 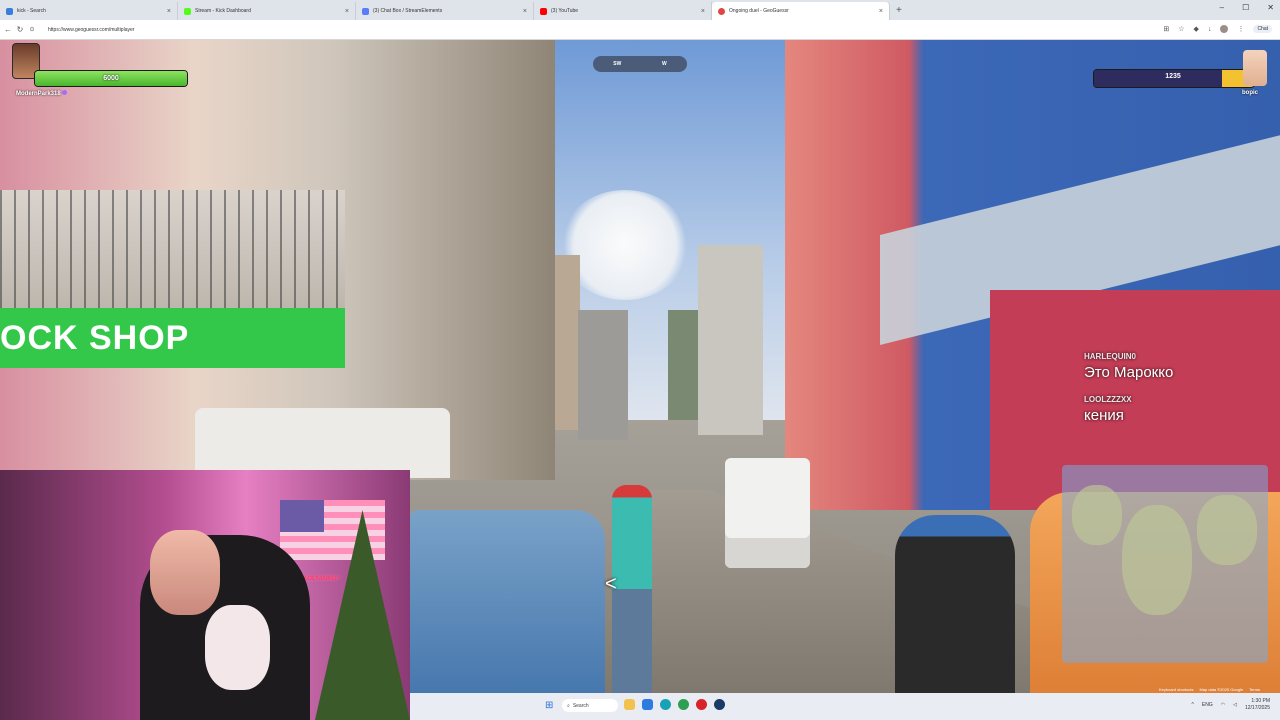 I want to click on chat-username: LOOLZZZXX, so click(x=1108, y=399).